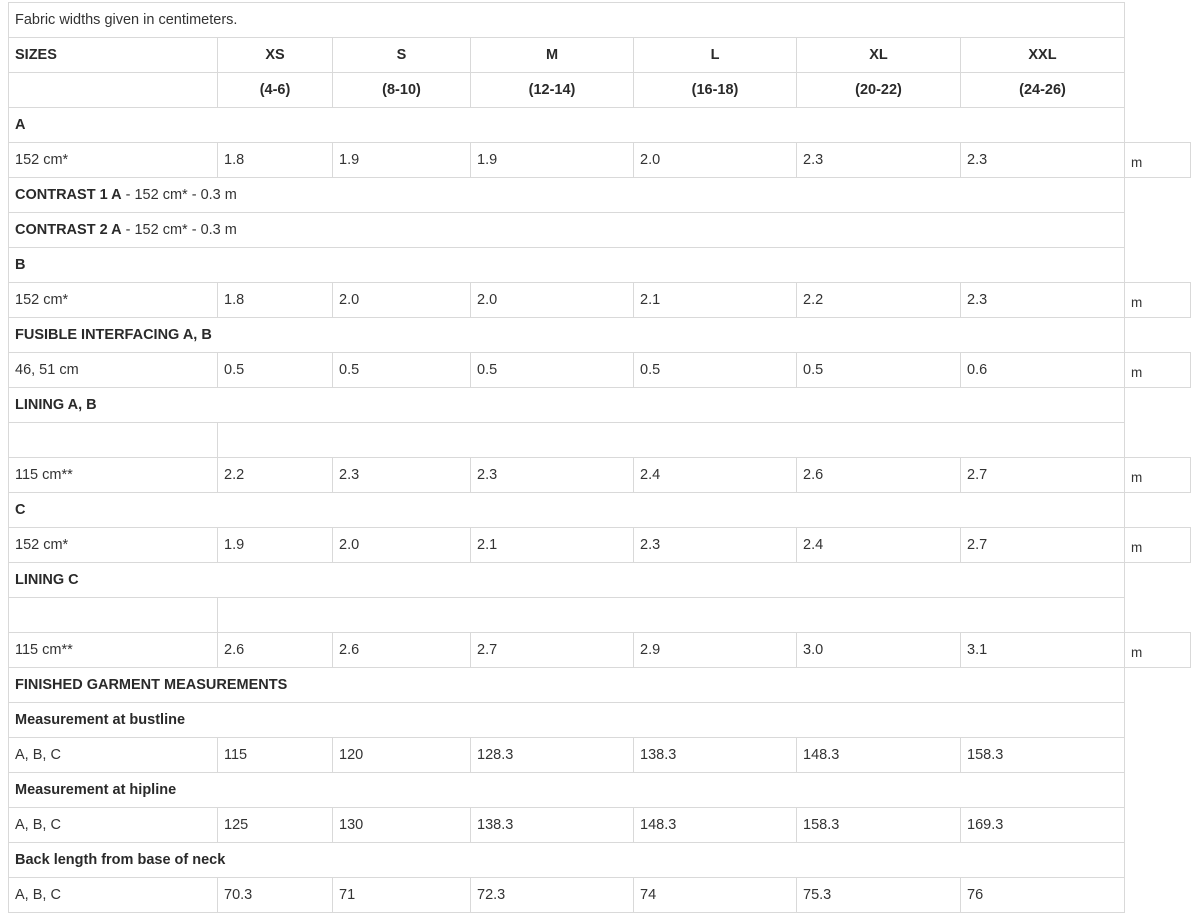  I want to click on value-cell: 2.1, so click(552, 545).